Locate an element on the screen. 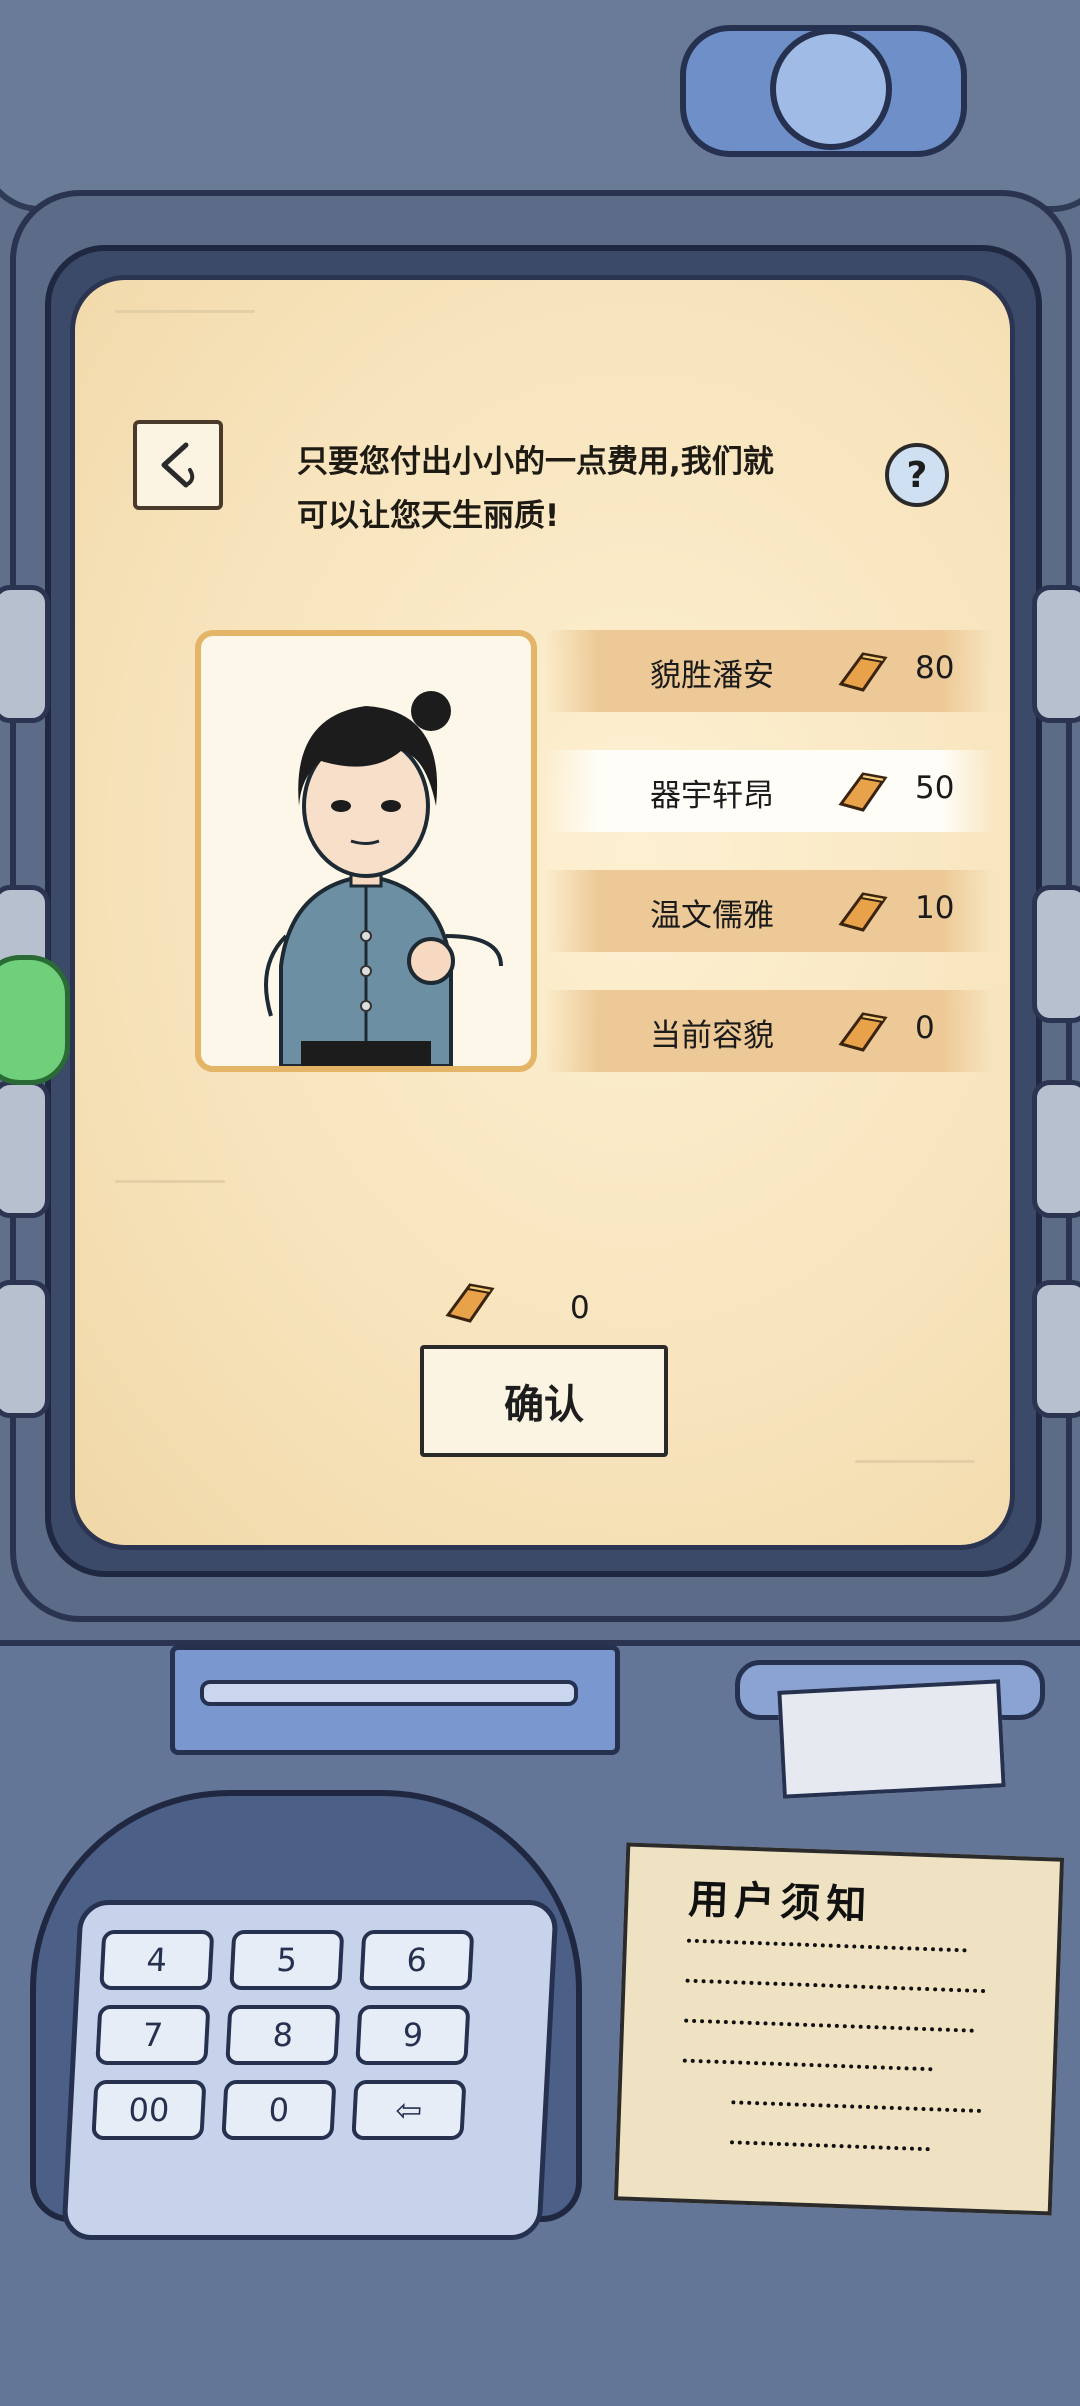 Image resolution: width=1080 pixels, height=2406 pixels. key-9: 9 is located at coordinates (413, 2035).